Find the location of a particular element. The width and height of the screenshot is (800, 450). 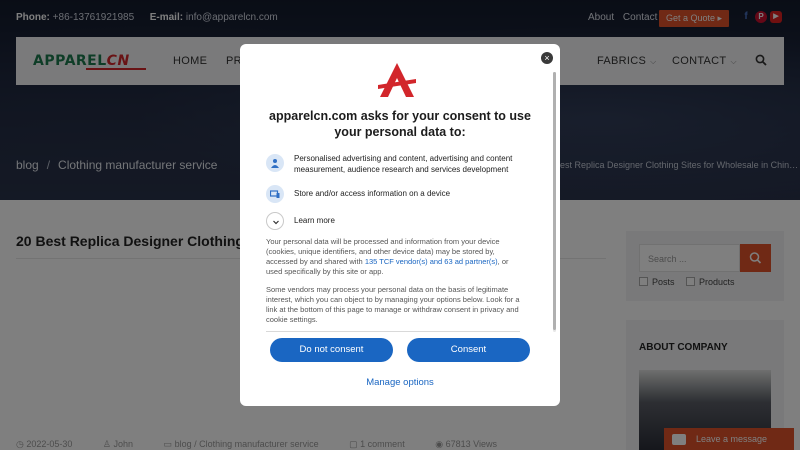

site-logo-icon is located at coordinates (397, 79).